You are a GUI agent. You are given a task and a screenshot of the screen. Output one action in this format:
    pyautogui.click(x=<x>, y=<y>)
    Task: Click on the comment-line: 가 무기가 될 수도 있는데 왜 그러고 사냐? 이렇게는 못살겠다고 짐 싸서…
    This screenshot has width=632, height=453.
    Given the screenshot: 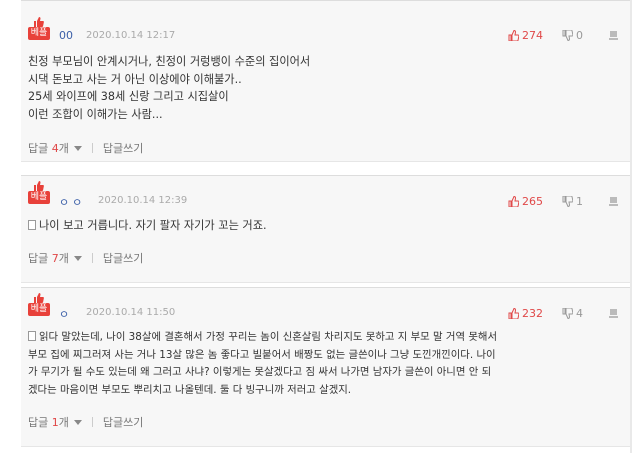 What is the action you would take?
    pyautogui.click(x=260, y=372)
    